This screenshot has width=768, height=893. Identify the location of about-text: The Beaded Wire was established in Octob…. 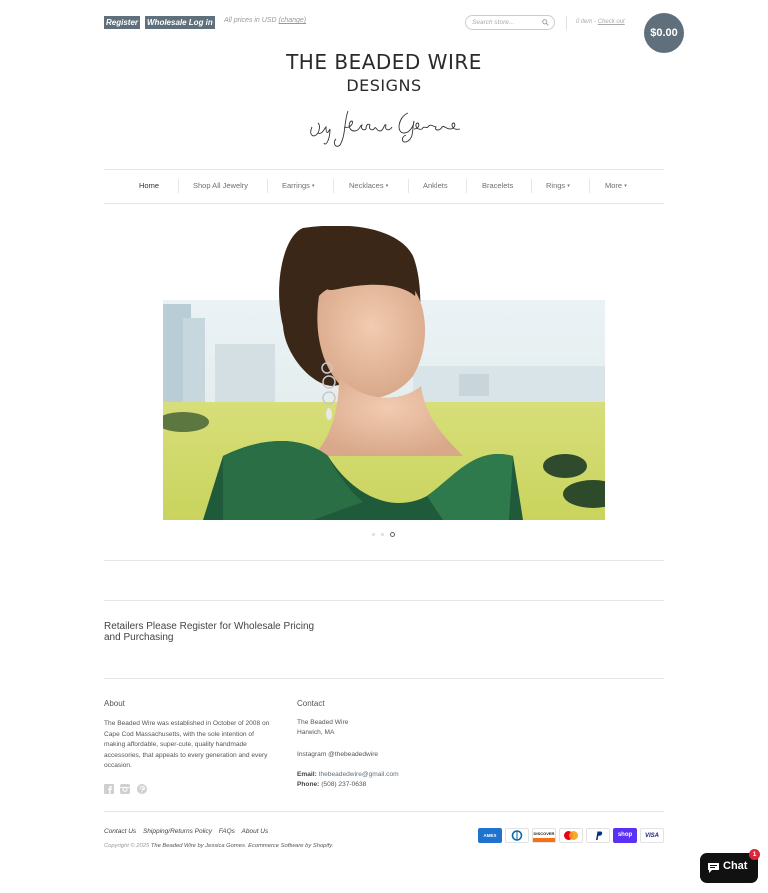
(187, 744).